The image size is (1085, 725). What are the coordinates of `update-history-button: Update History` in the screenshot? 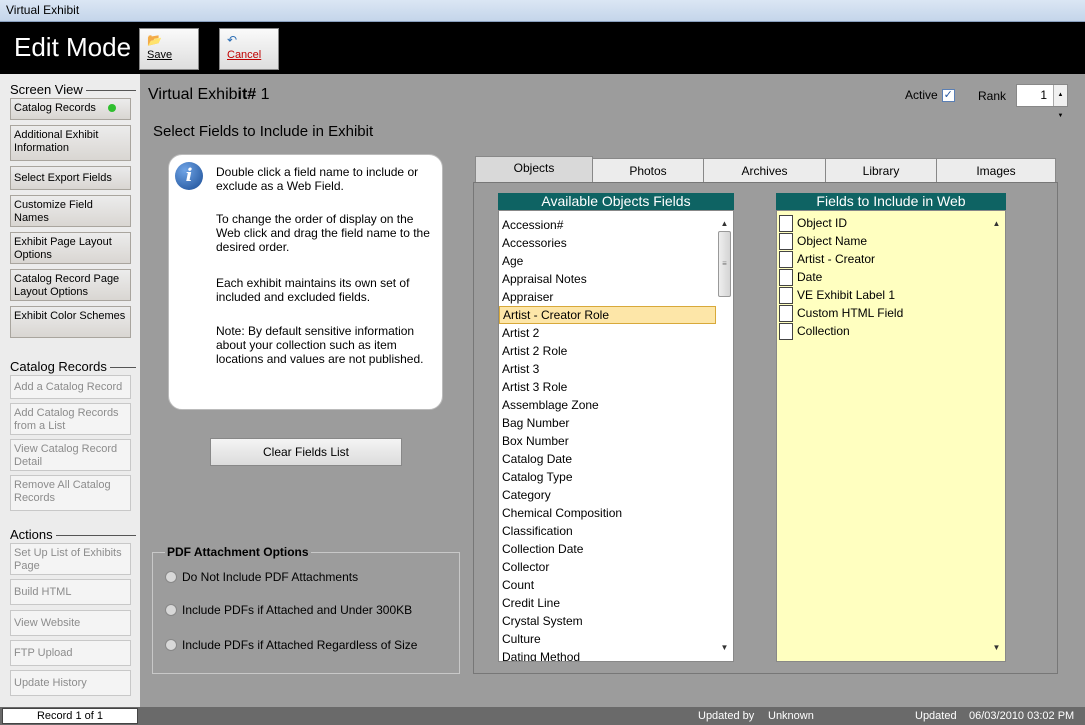 It's located at (70, 683).